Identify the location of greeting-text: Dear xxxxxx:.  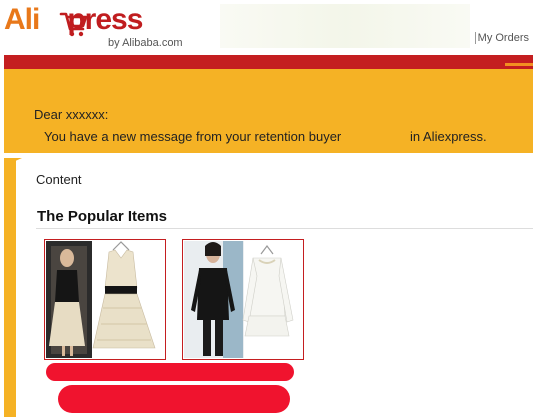
(71, 114).